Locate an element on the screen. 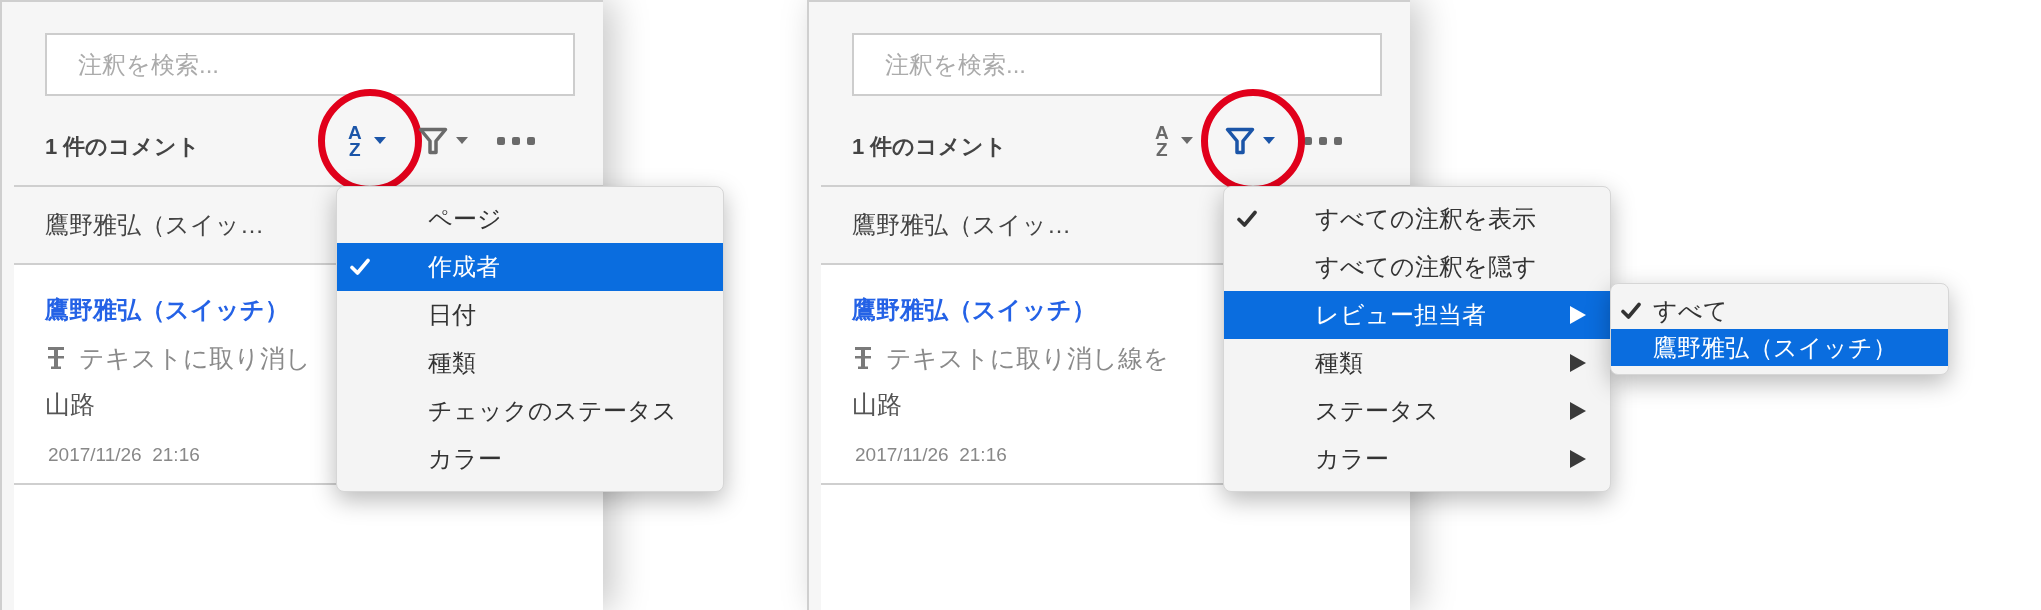 The width and height of the screenshot is (2041, 610). submenu-item: すべて is located at coordinates (1779, 310).